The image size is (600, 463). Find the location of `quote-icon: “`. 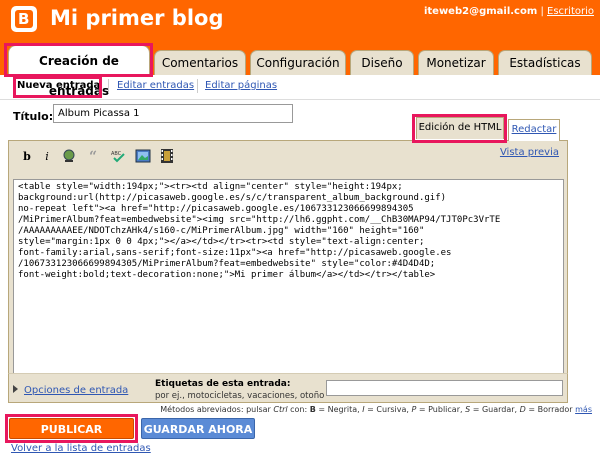

quote-icon: “ is located at coordinates (95, 157).